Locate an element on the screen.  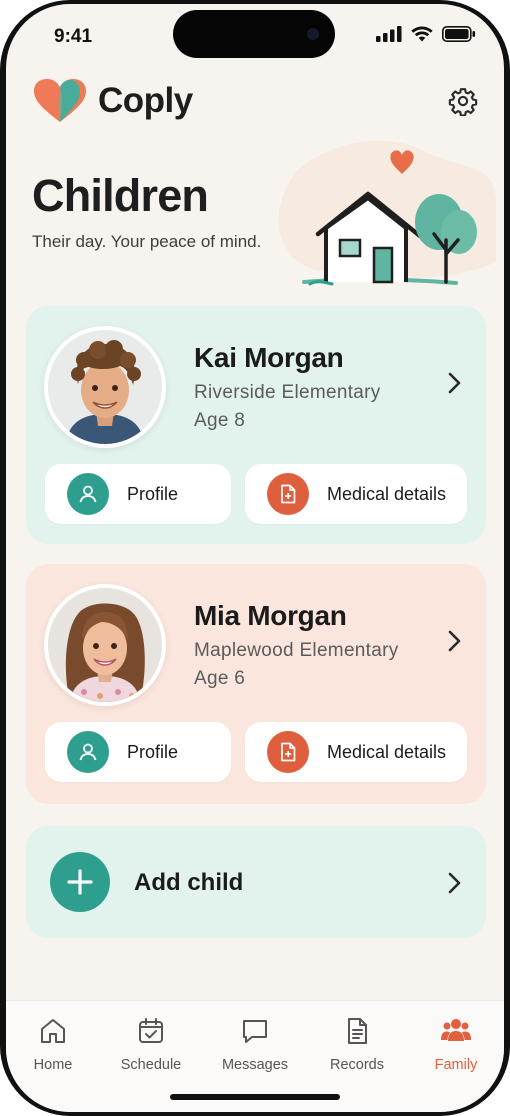
status-icons is located at coordinates (426, 34).